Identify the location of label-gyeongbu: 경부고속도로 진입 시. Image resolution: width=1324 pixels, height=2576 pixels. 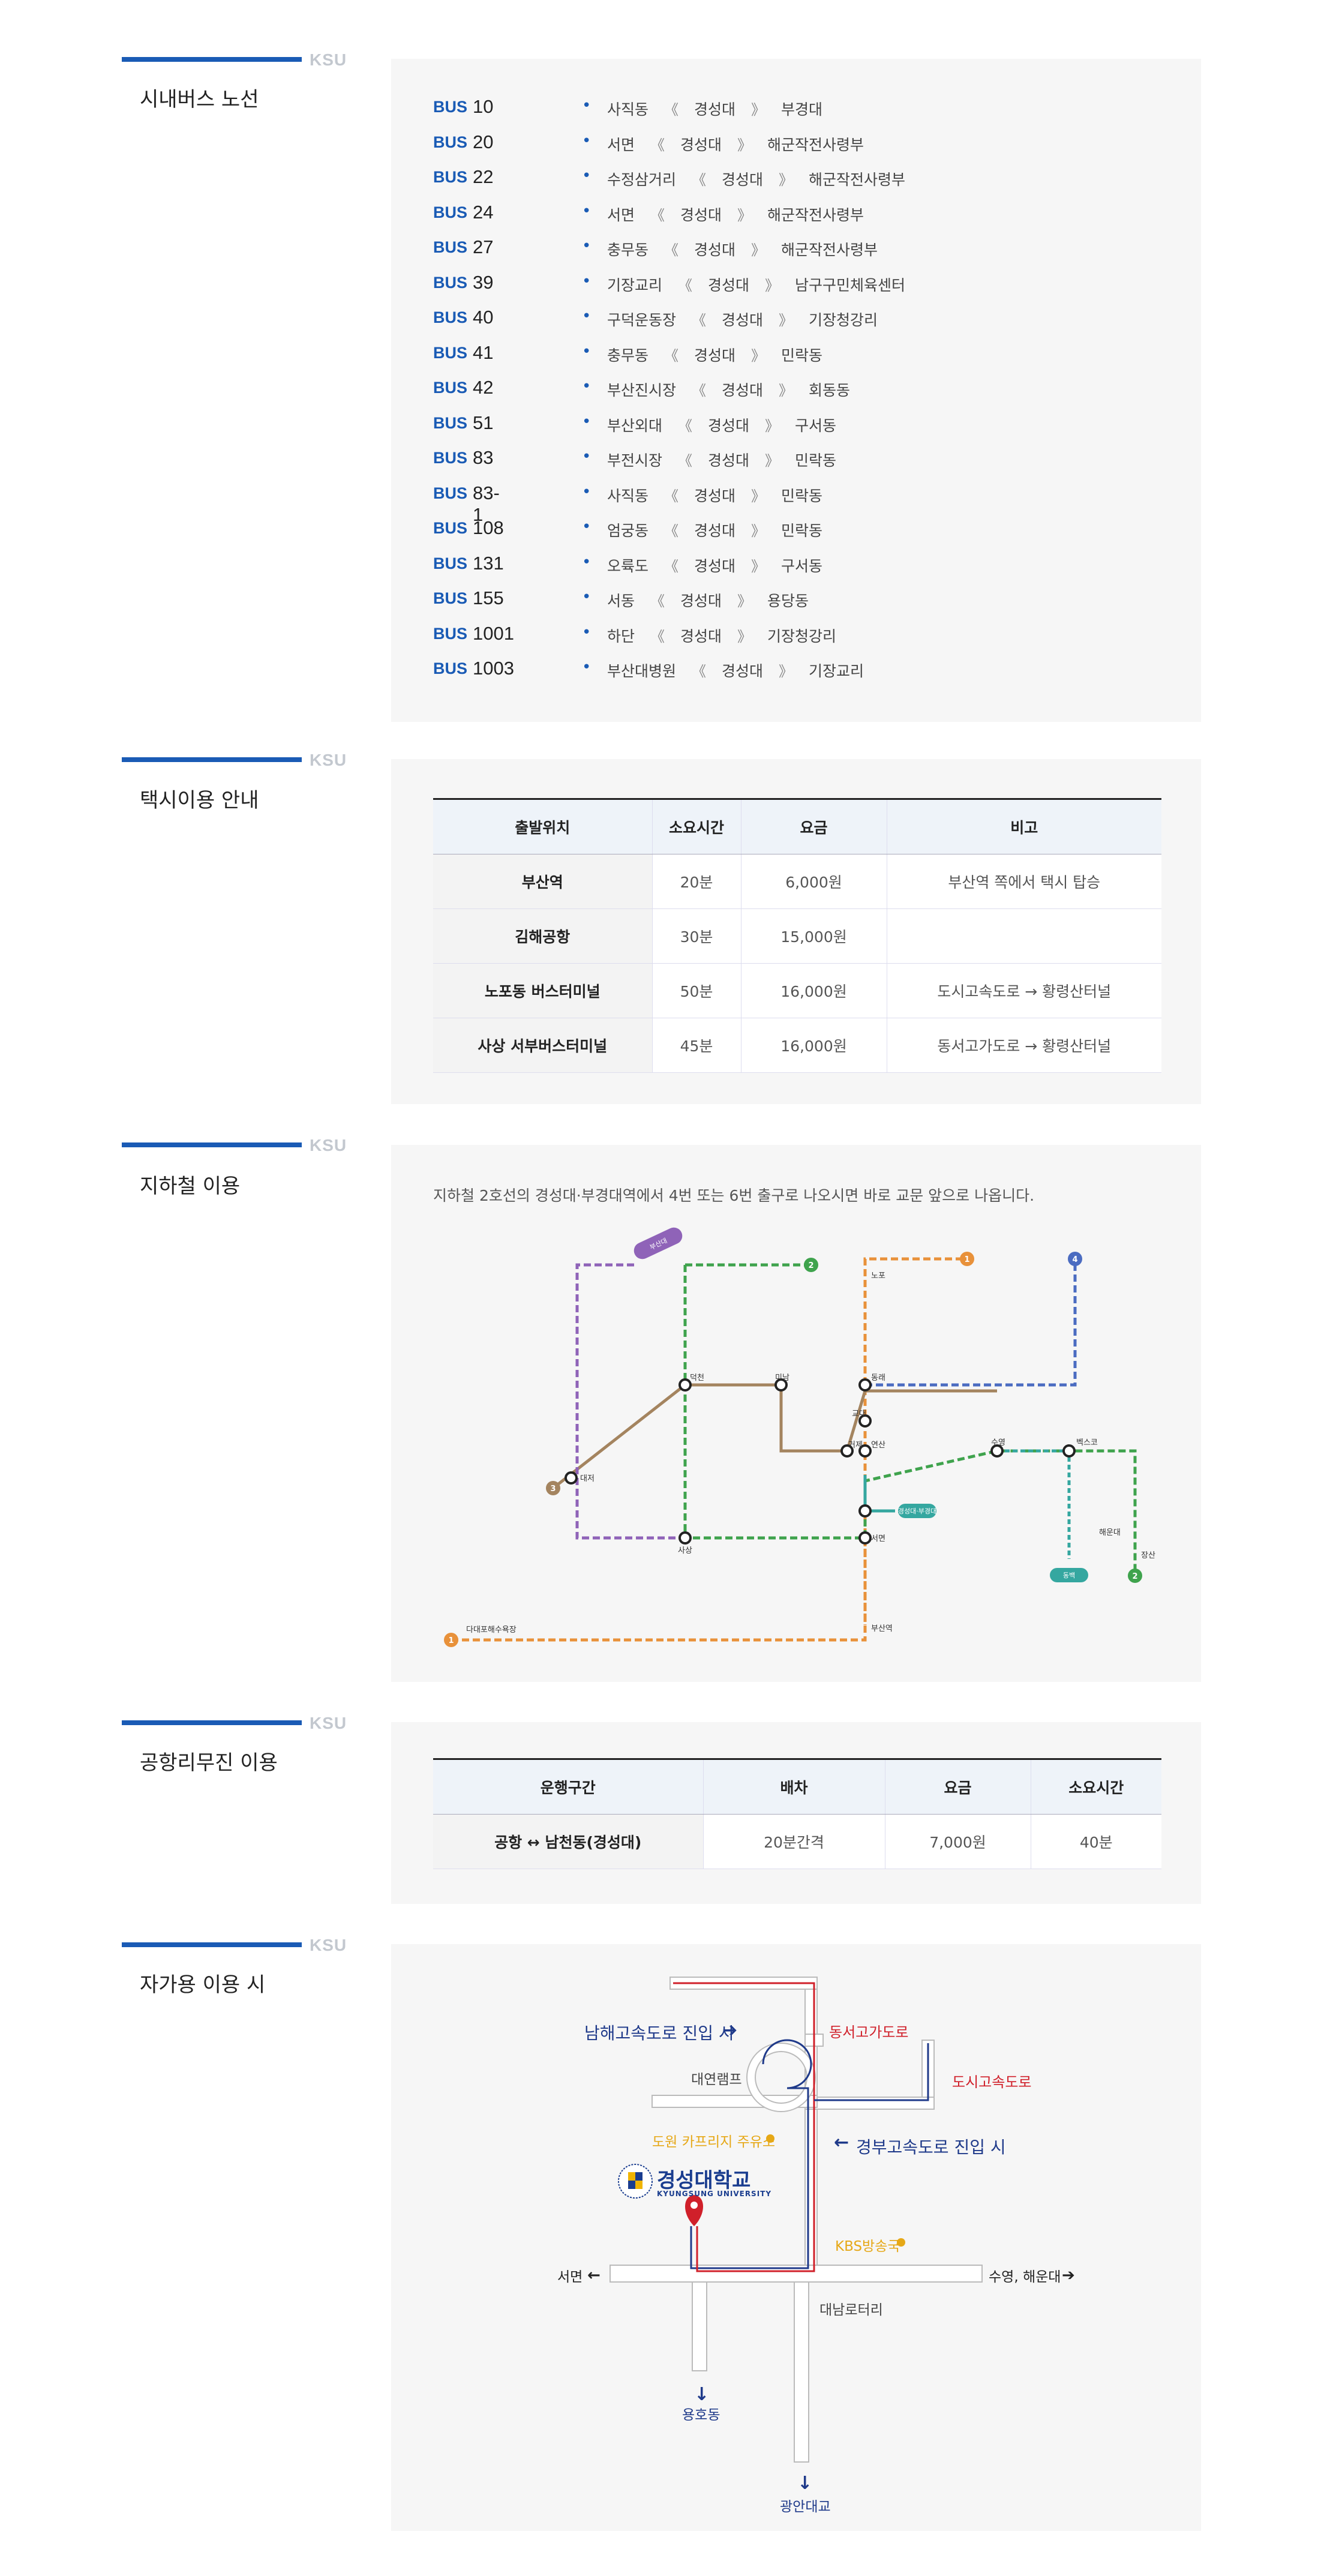
(931, 2147).